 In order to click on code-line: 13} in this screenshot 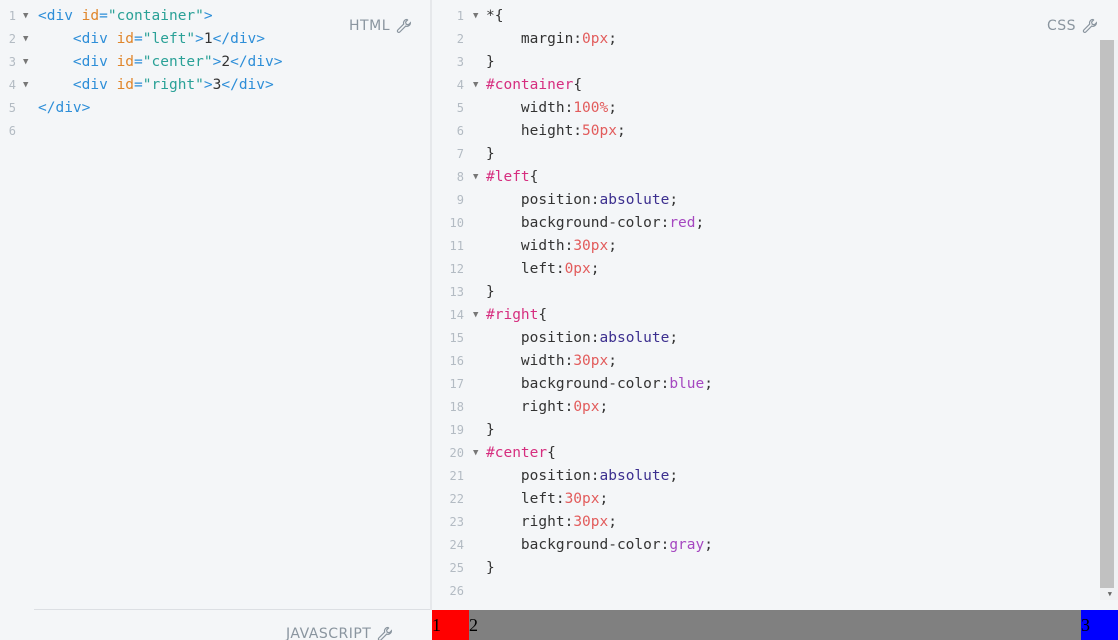, I will do `click(775, 292)`.